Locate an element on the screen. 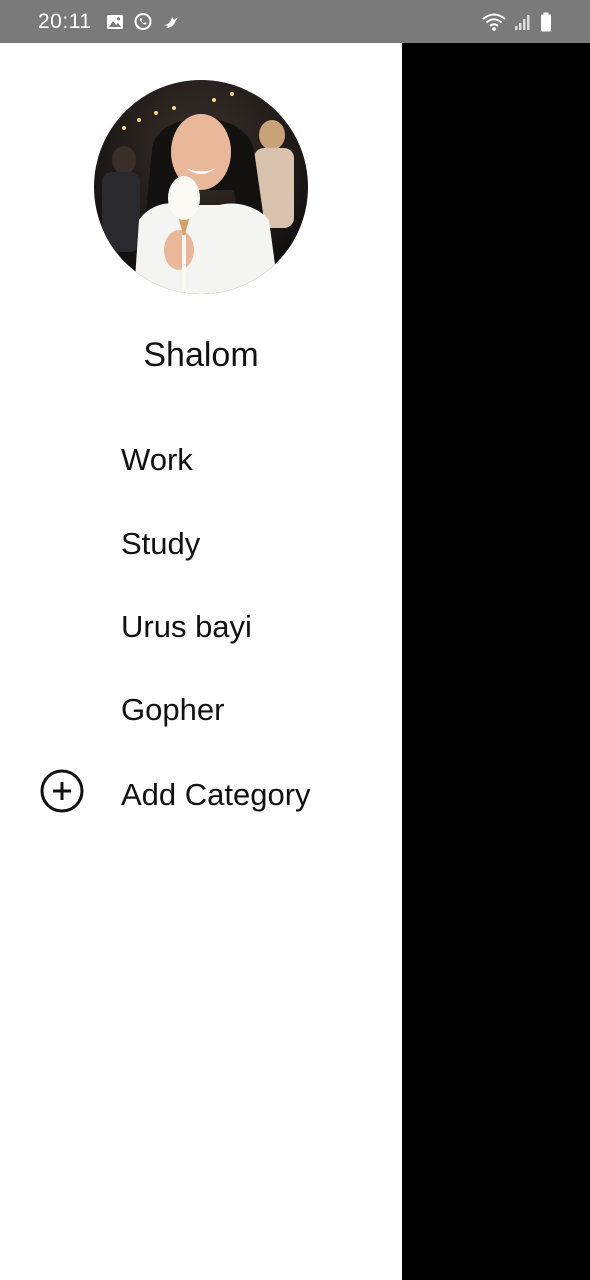 Image resolution: width=590 pixels, height=1280 pixels. gallery-icon is located at coordinates (115, 22).